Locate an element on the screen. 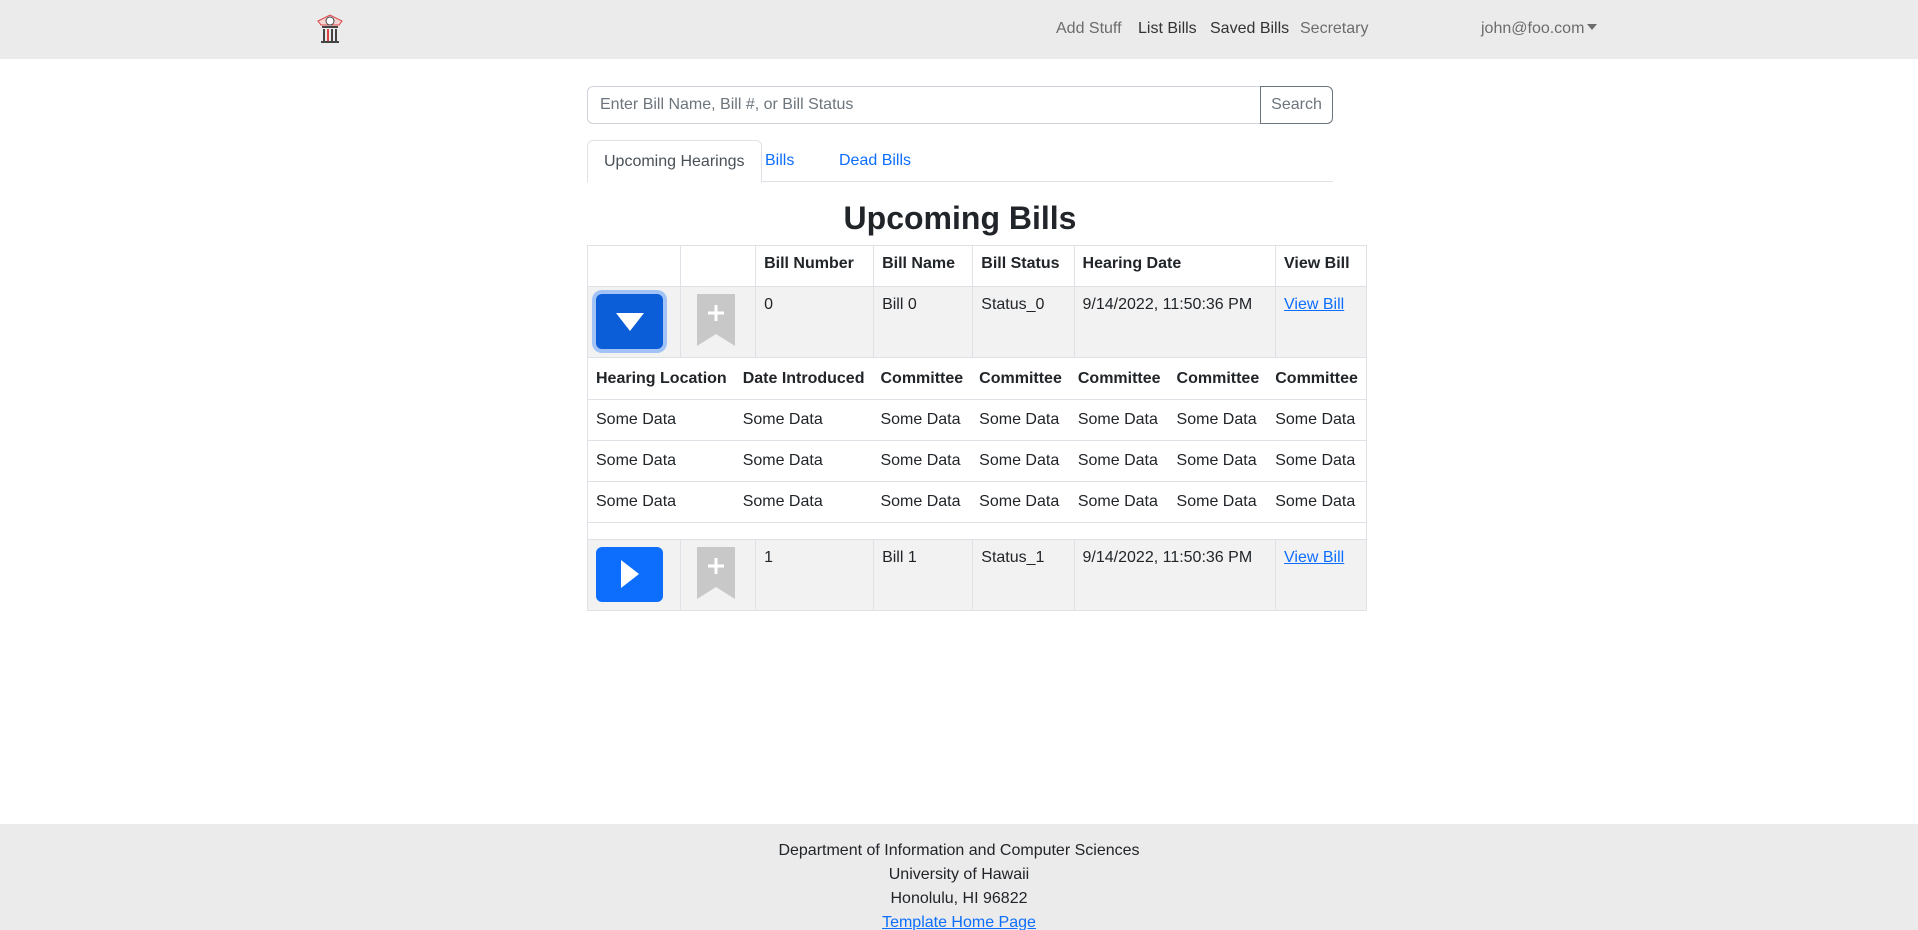 The width and height of the screenshot is (1918, 930). user-email: john@foo.com is located at coordinates (1533, 28).